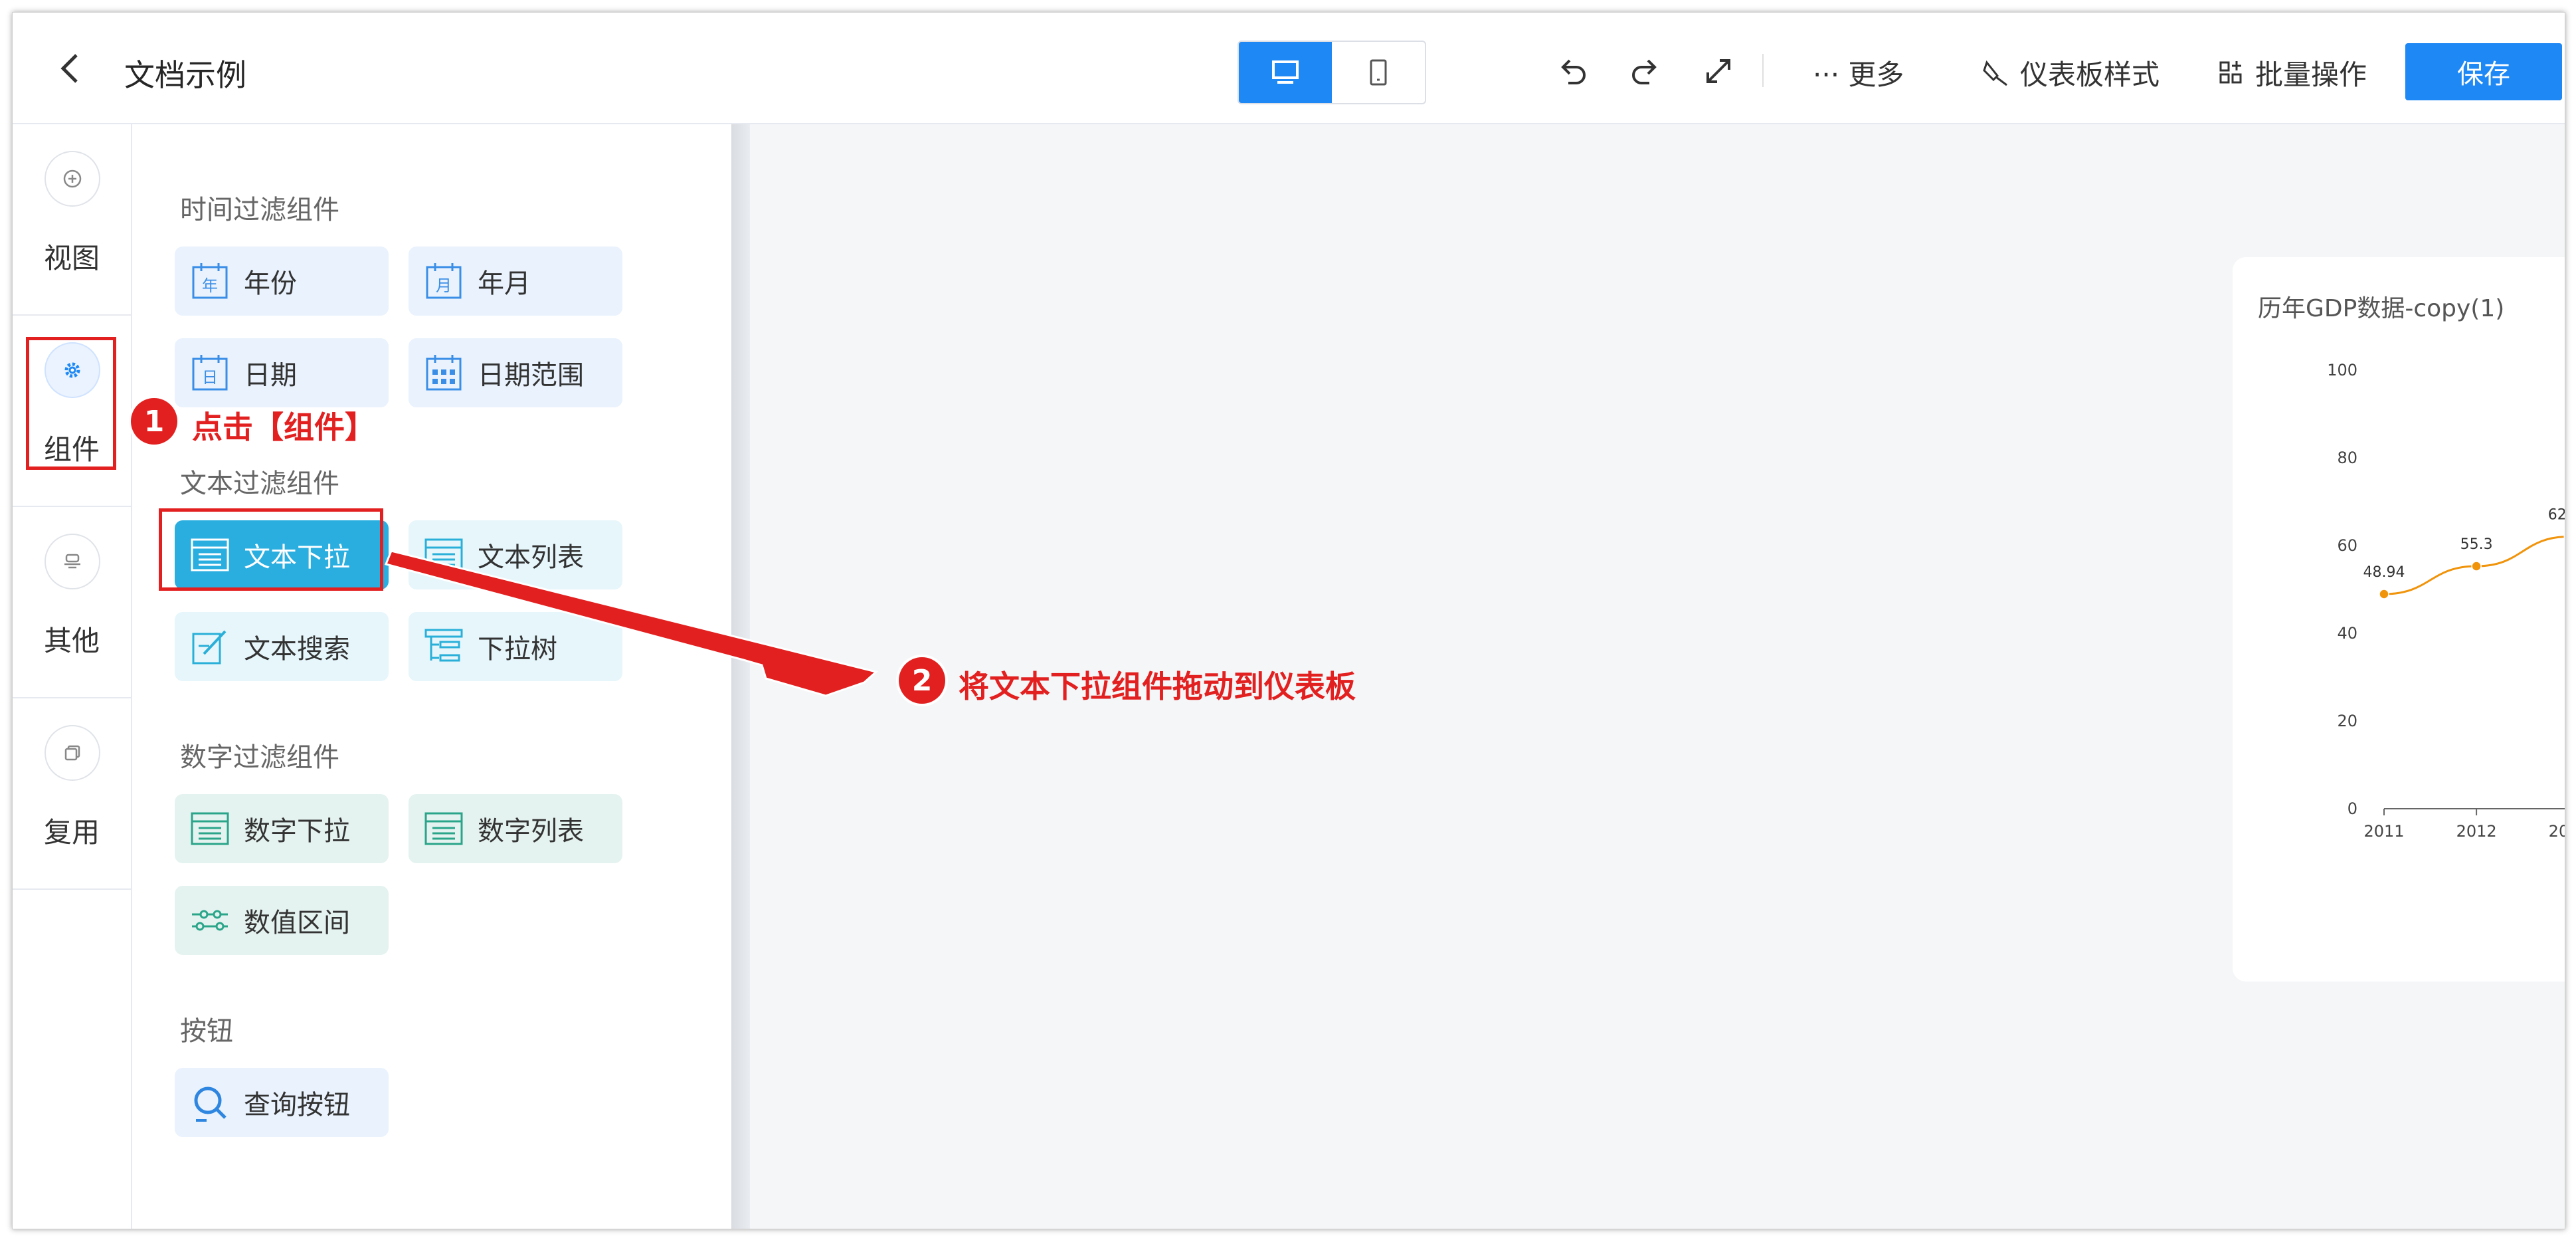 The width and height of the screenshot is (2576, 1240). I want to click on drag-arrow-overlay, so click(631, 623).